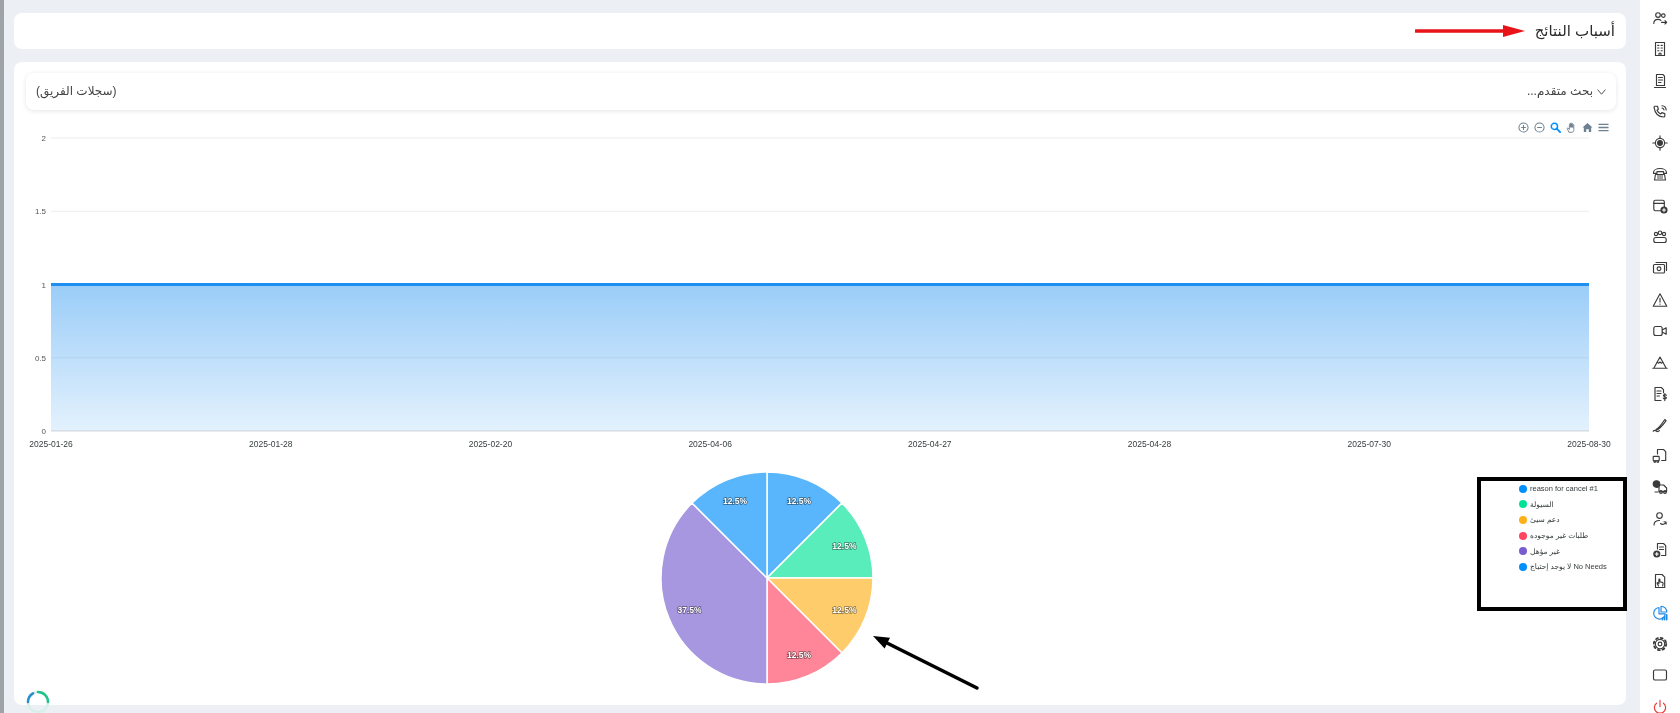 The image size is (1680, 713). What do you see at coordinates (1660, 174) in the screenshot?
I see `telephone-icon` at bounding box center [1660, 174].